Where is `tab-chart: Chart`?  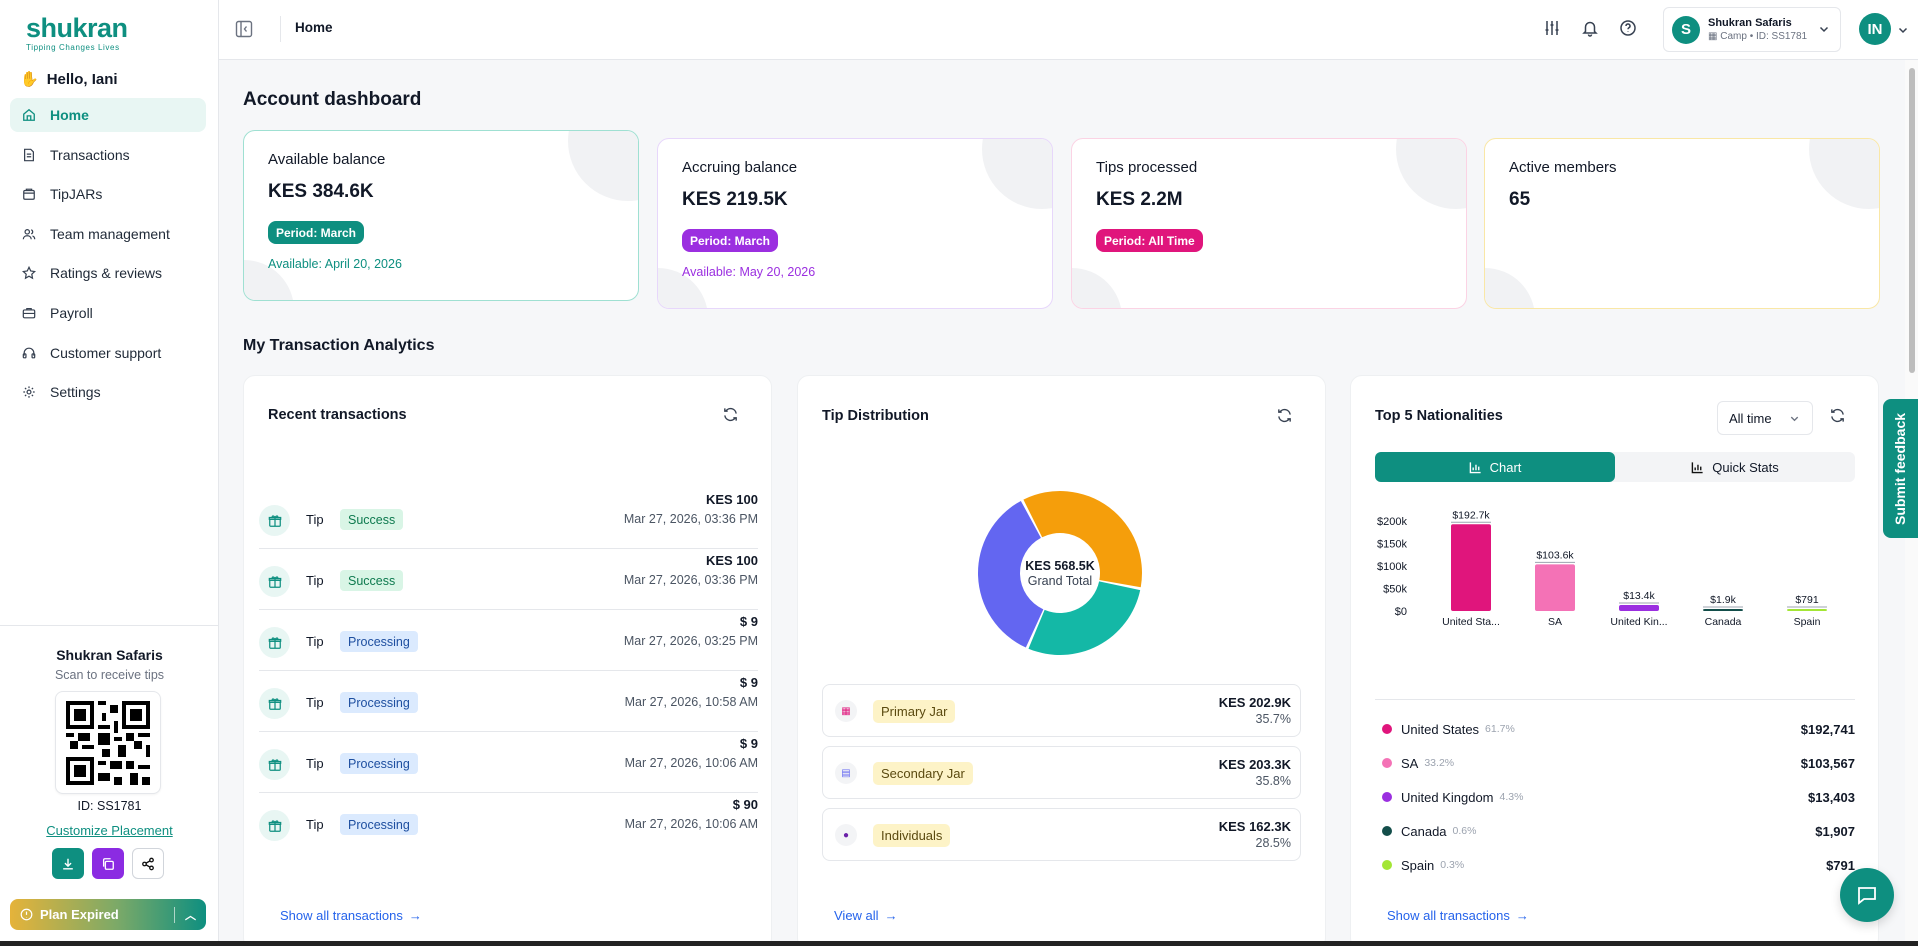
tab-chart: Chart is located at coordinates (1495, 467).